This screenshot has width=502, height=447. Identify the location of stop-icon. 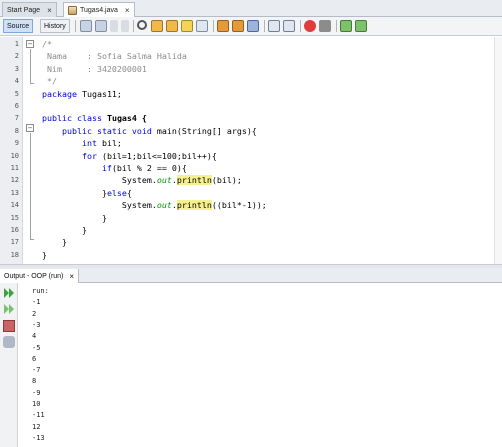
(9, 326).